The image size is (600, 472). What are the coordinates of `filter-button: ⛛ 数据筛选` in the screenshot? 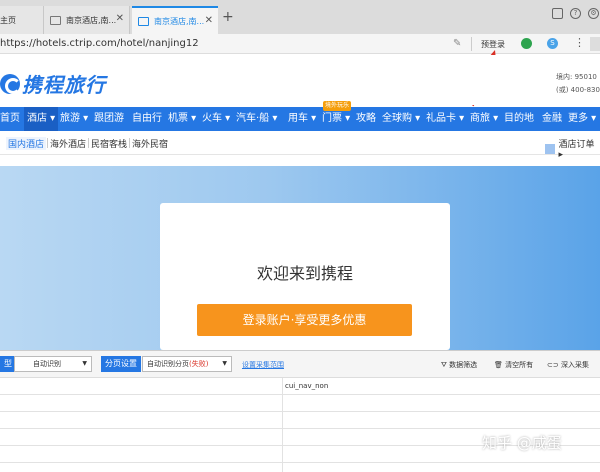 It's located at (459, 365).